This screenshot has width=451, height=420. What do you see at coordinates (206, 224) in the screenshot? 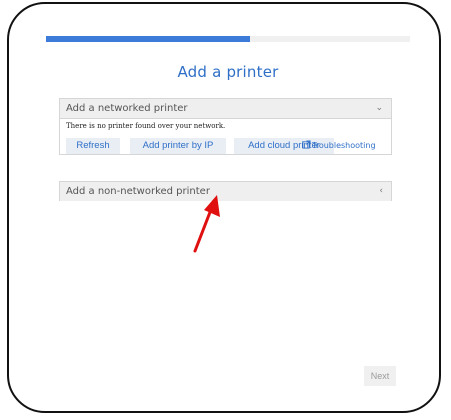
I see `red-arrow-annotation` at bounding box center [206, 224].